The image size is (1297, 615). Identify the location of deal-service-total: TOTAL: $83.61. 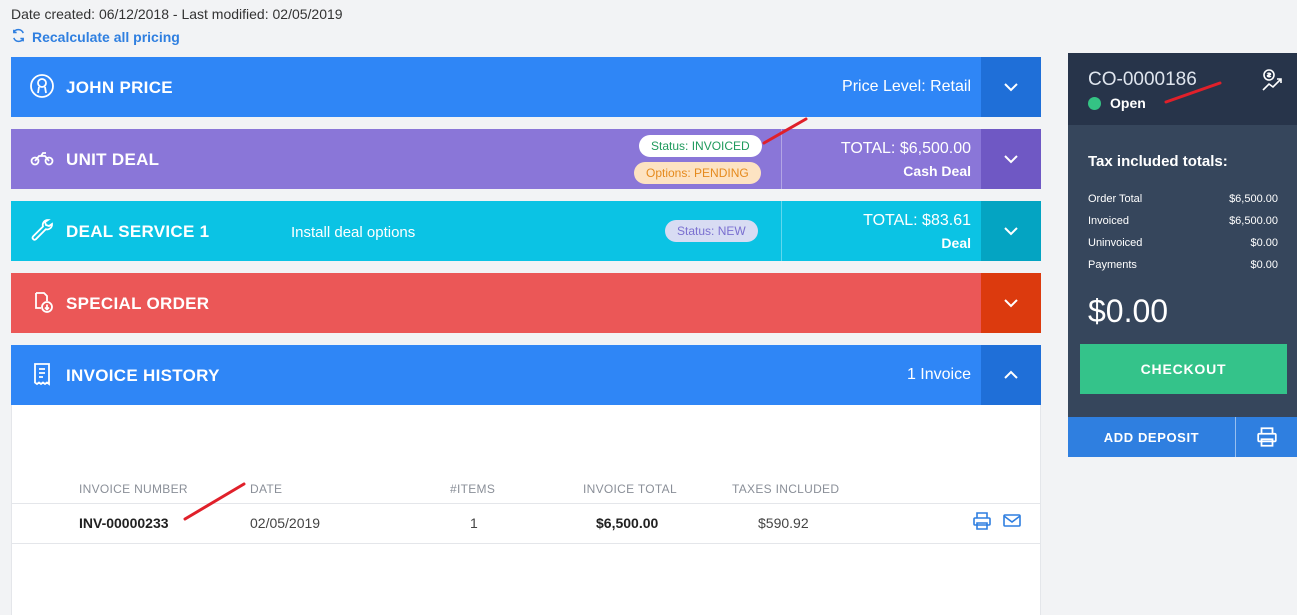
(917, 220).